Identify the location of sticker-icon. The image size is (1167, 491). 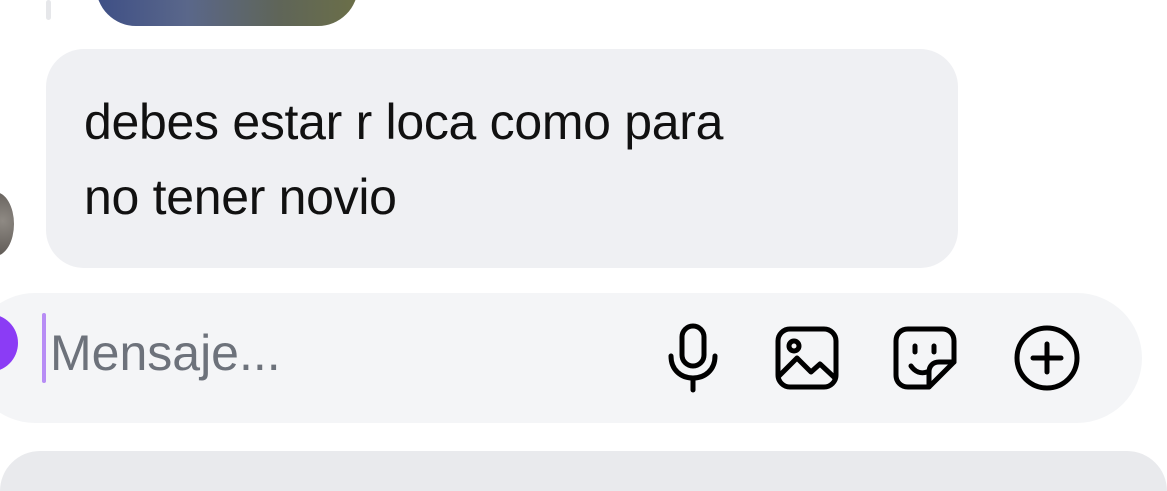
(925, 358).